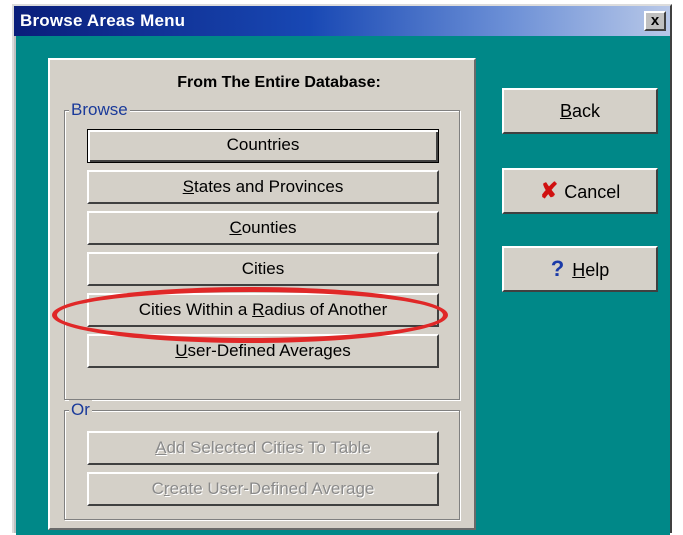  Describe the element at coordinates (549, 190) in the screenshot. I see `cancel-x-icon: ✘` at that location.